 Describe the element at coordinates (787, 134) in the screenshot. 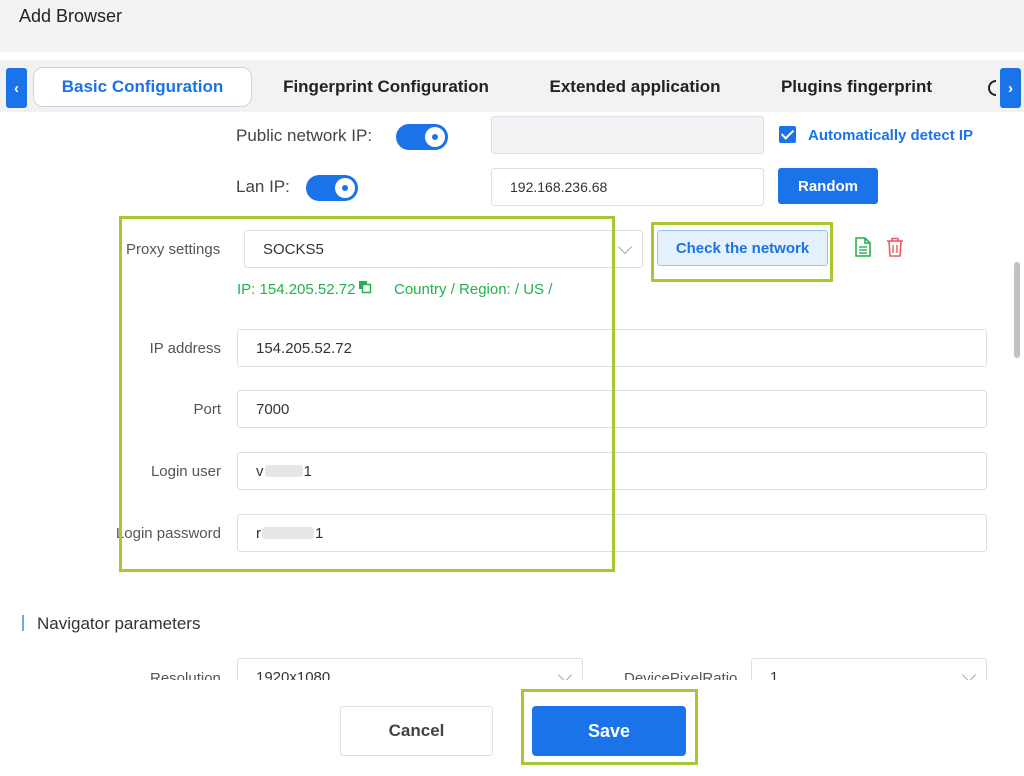

I see `auto-detect-checkbox` at that location.